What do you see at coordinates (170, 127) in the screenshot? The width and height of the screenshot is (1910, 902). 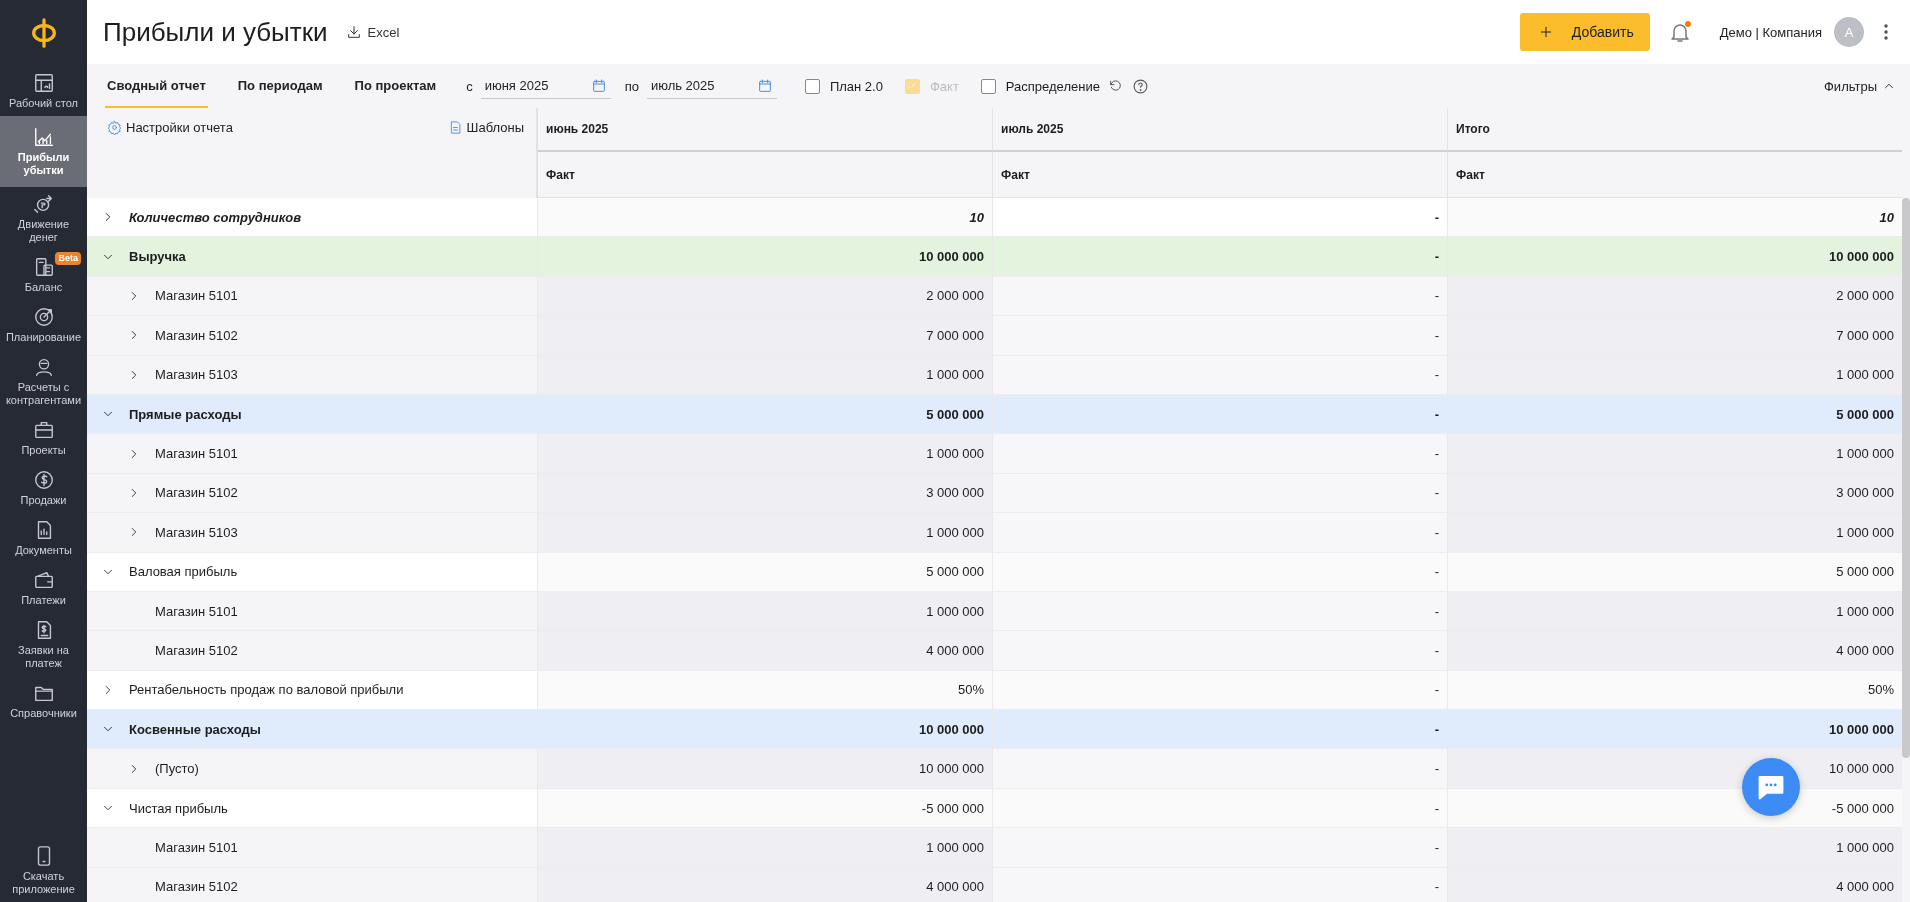 I see `report-settings-link: Настройки отчета` at bounding box center [170, 127].